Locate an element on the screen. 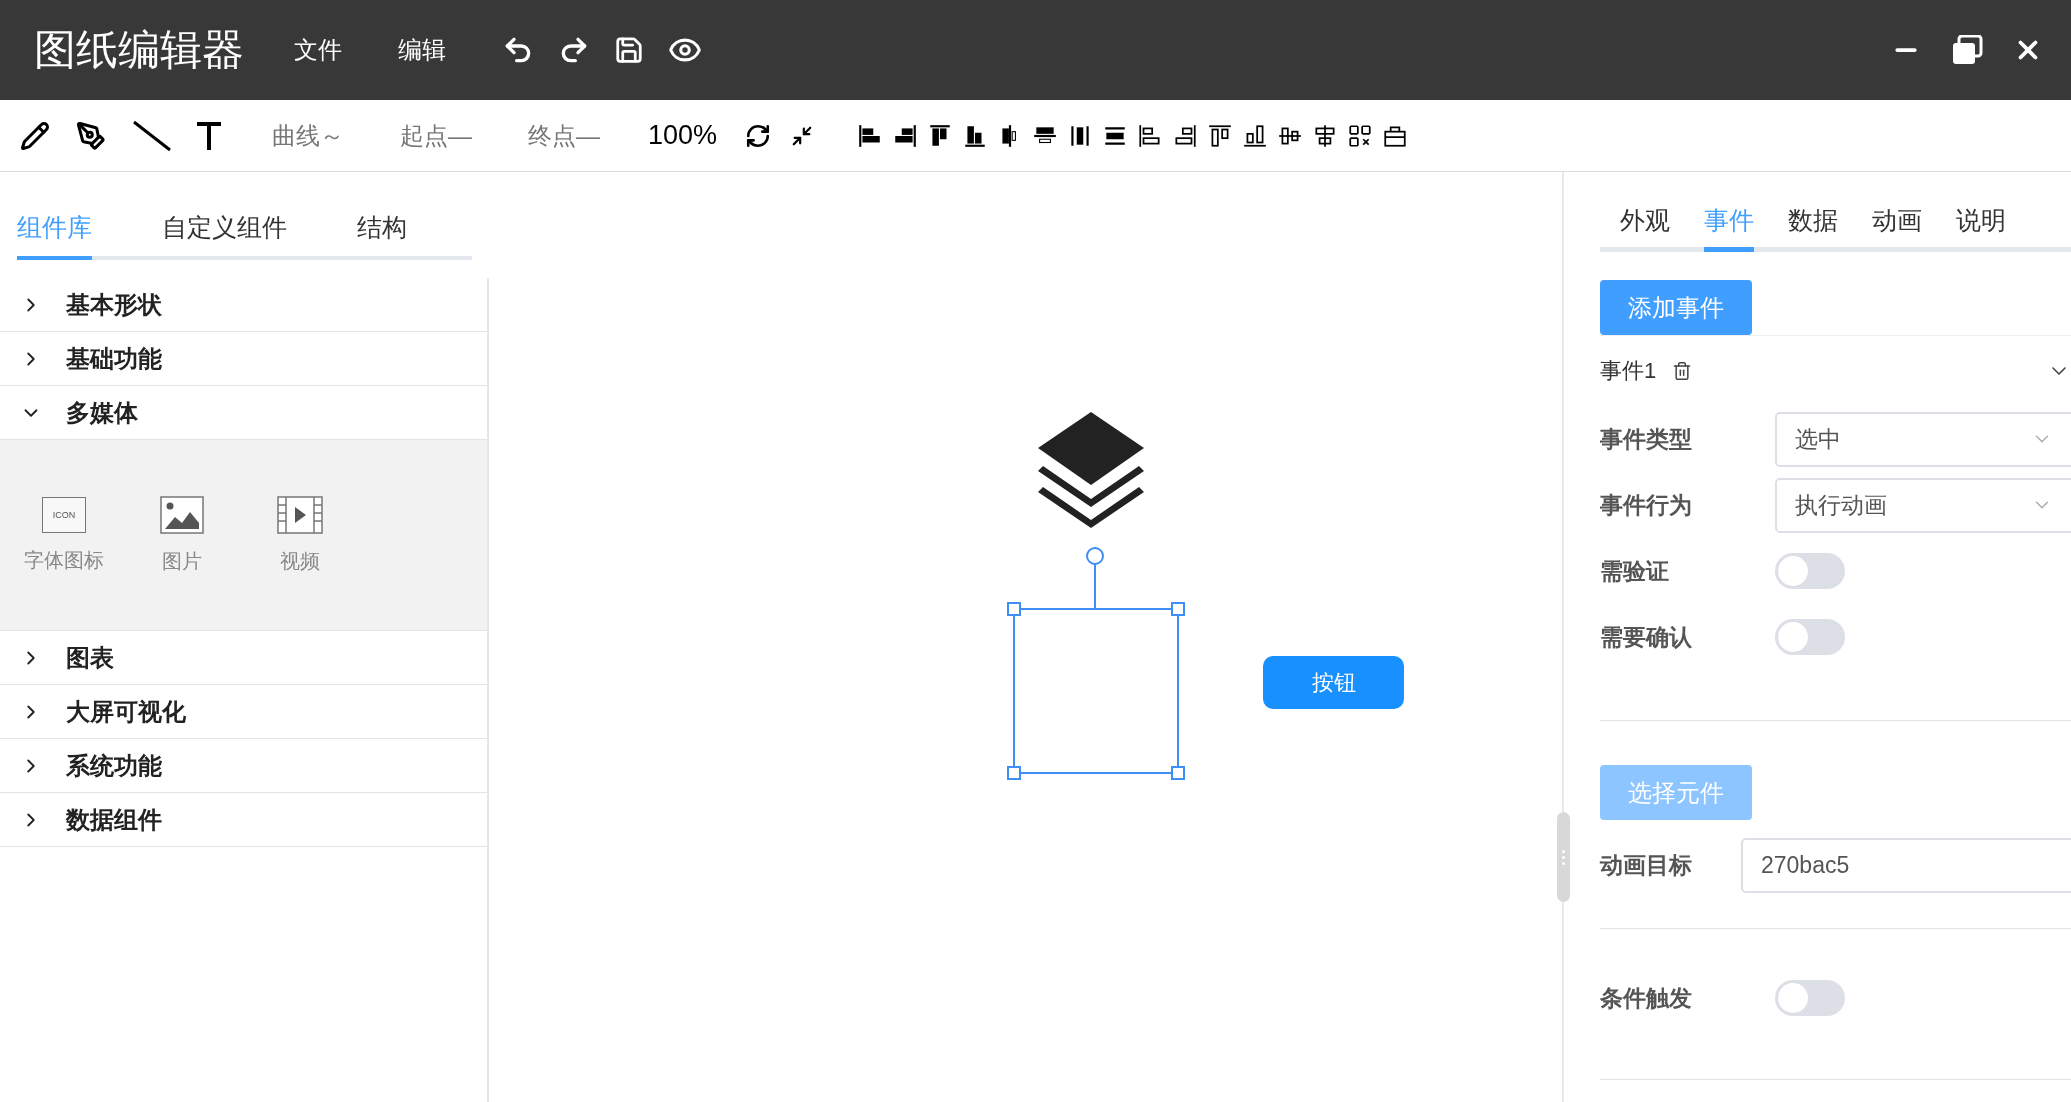 This screenshot has width=2071, height=1102. panel-tab: 外观 is located at coordinates (1645, 228).